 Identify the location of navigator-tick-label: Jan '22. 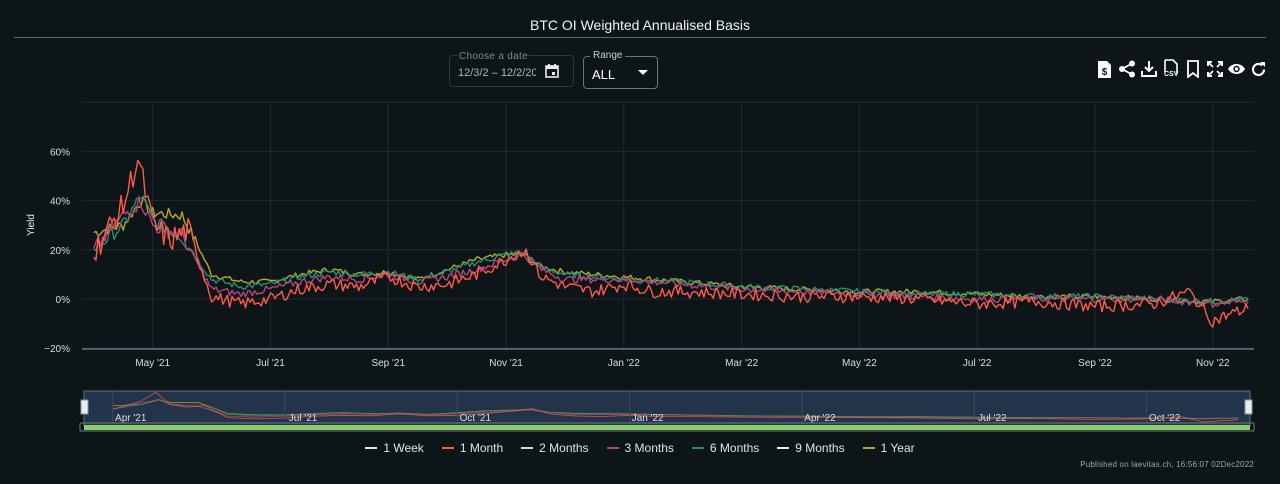
(648, 418).